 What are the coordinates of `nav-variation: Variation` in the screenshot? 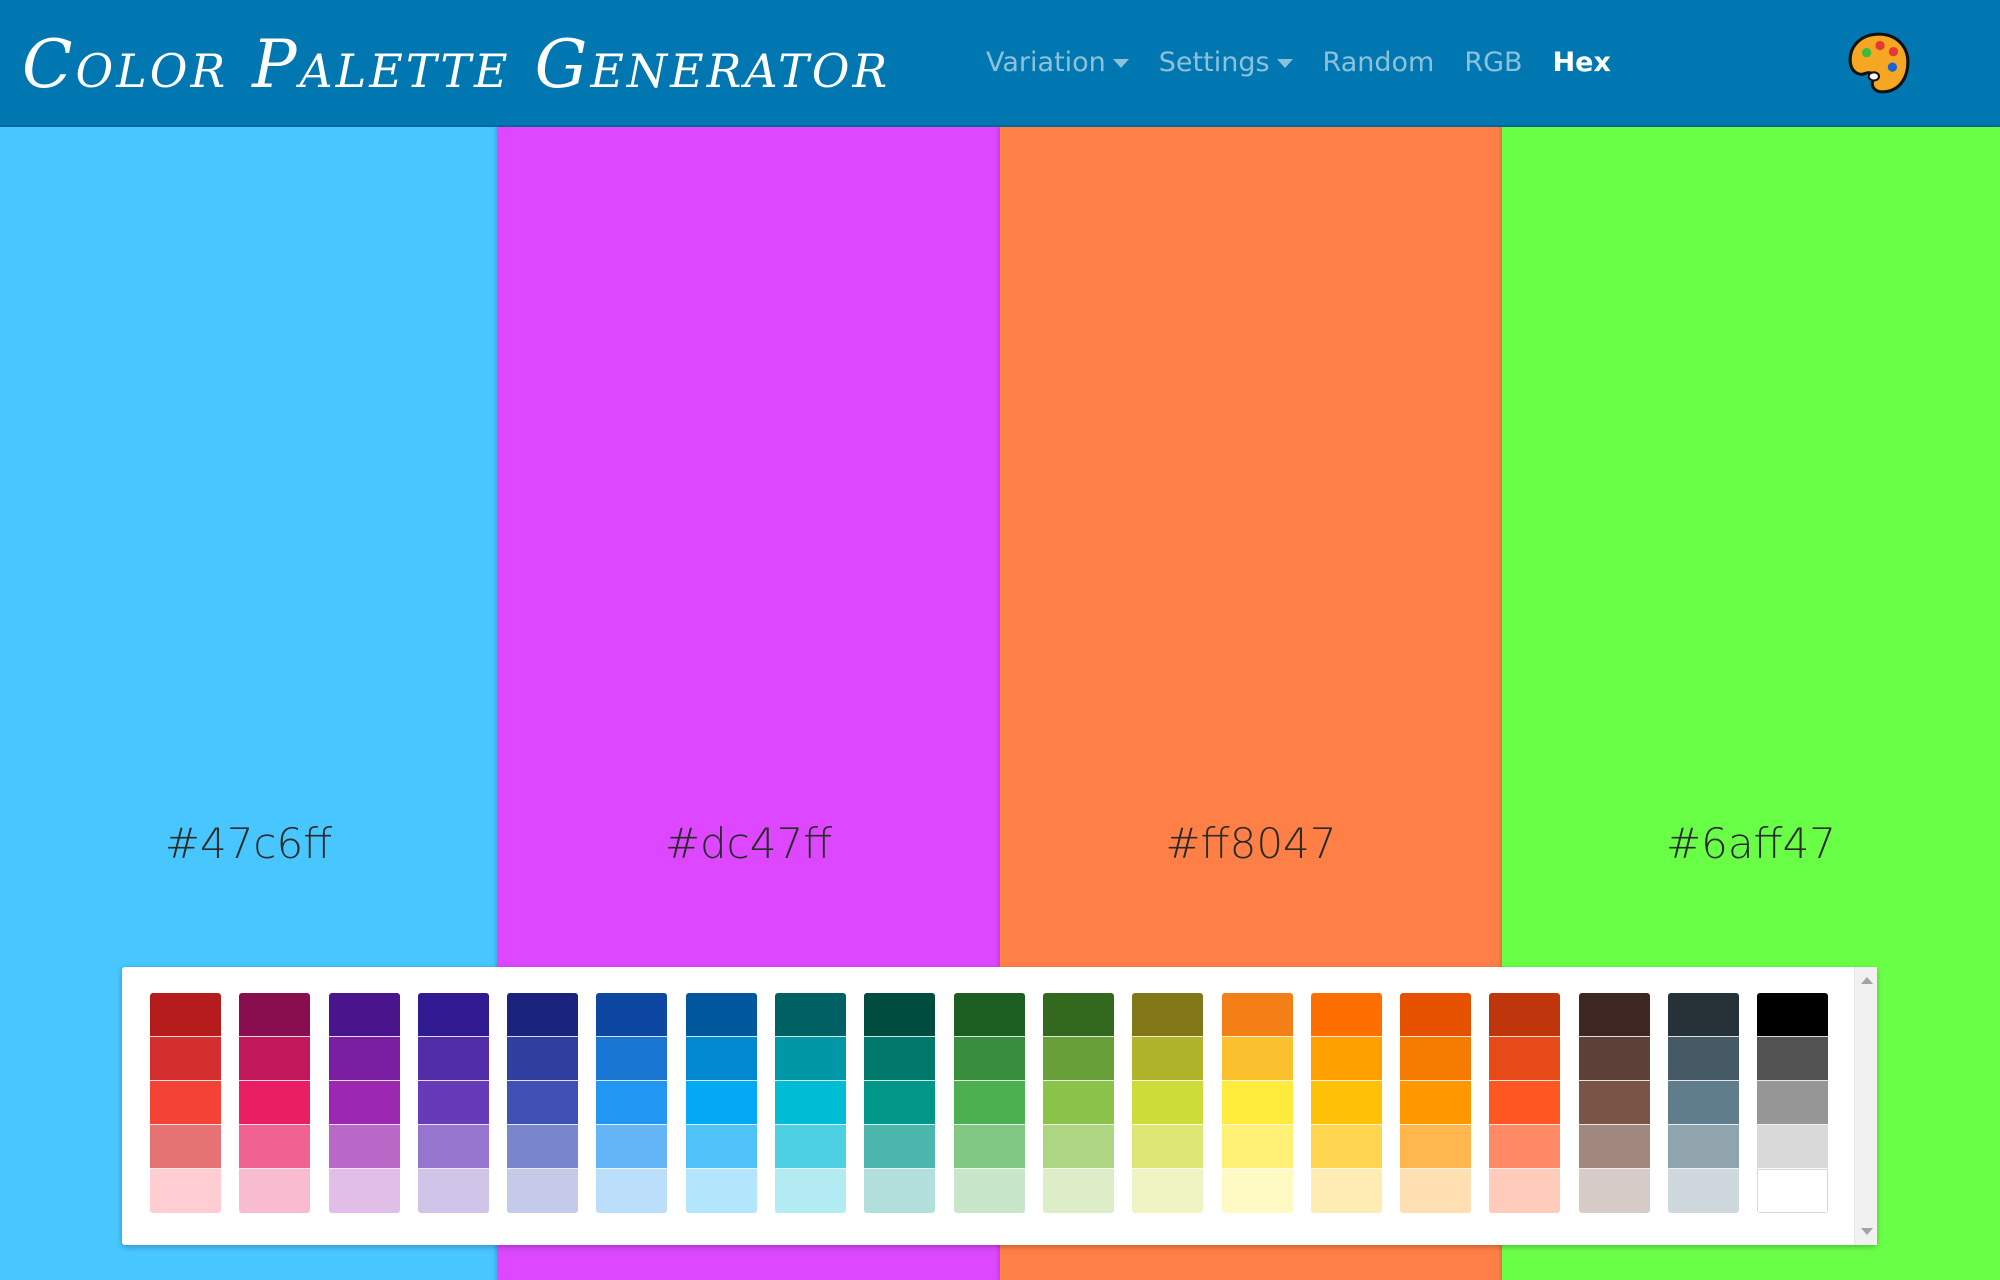 It's located at (1057, 62).